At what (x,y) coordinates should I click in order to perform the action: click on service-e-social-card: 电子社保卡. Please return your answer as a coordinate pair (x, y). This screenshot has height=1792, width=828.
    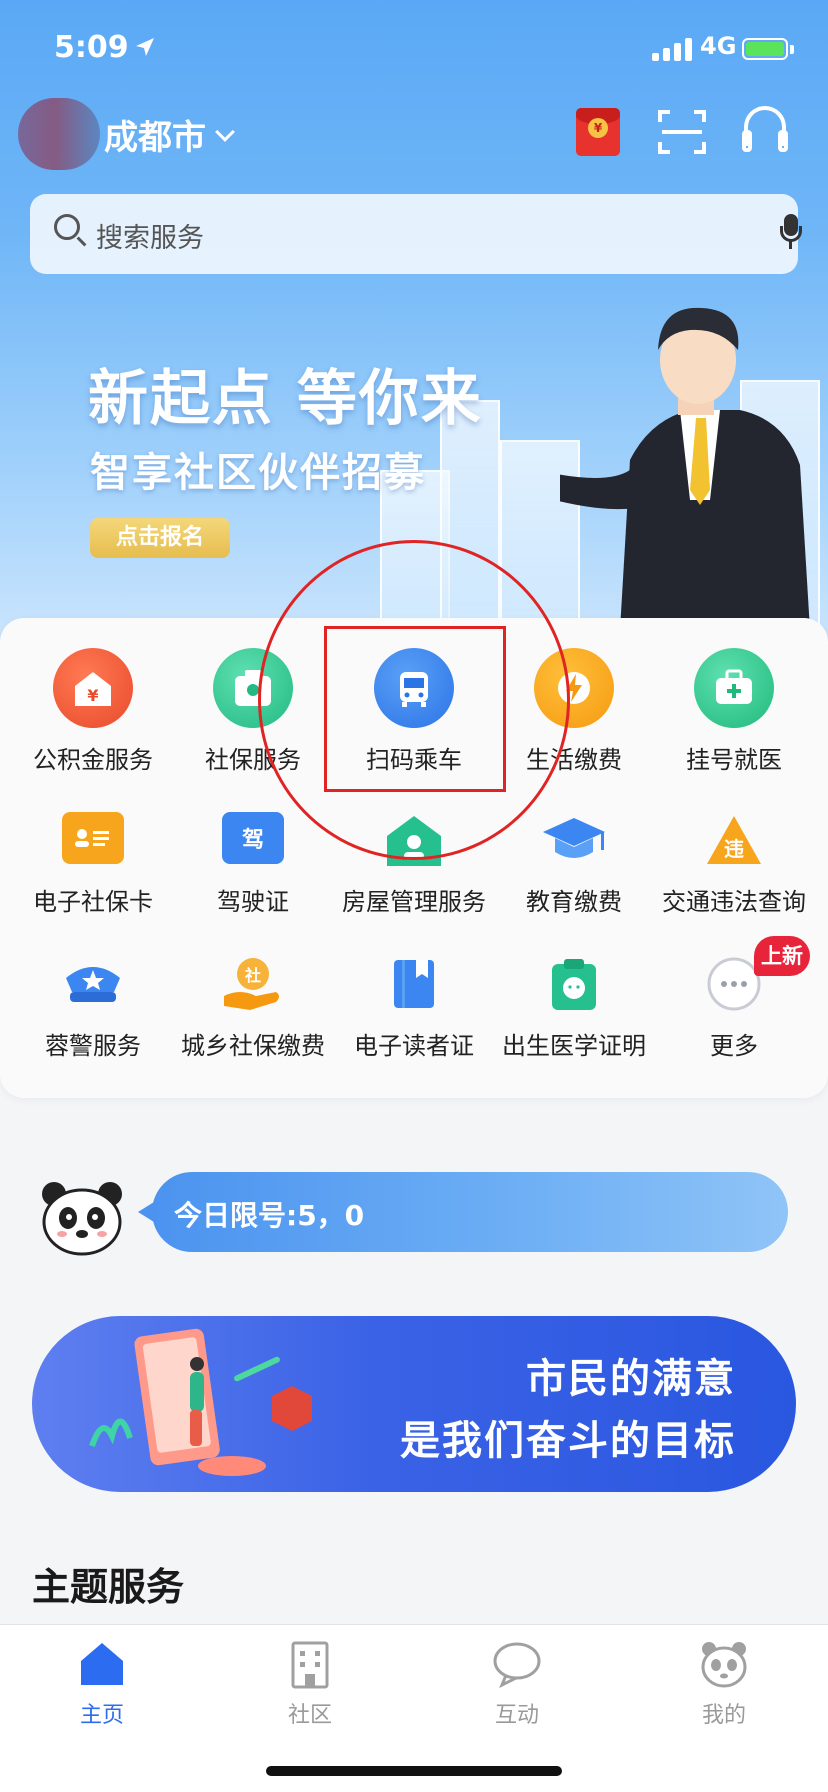
    Looking at the image, I should click on (93, 864).